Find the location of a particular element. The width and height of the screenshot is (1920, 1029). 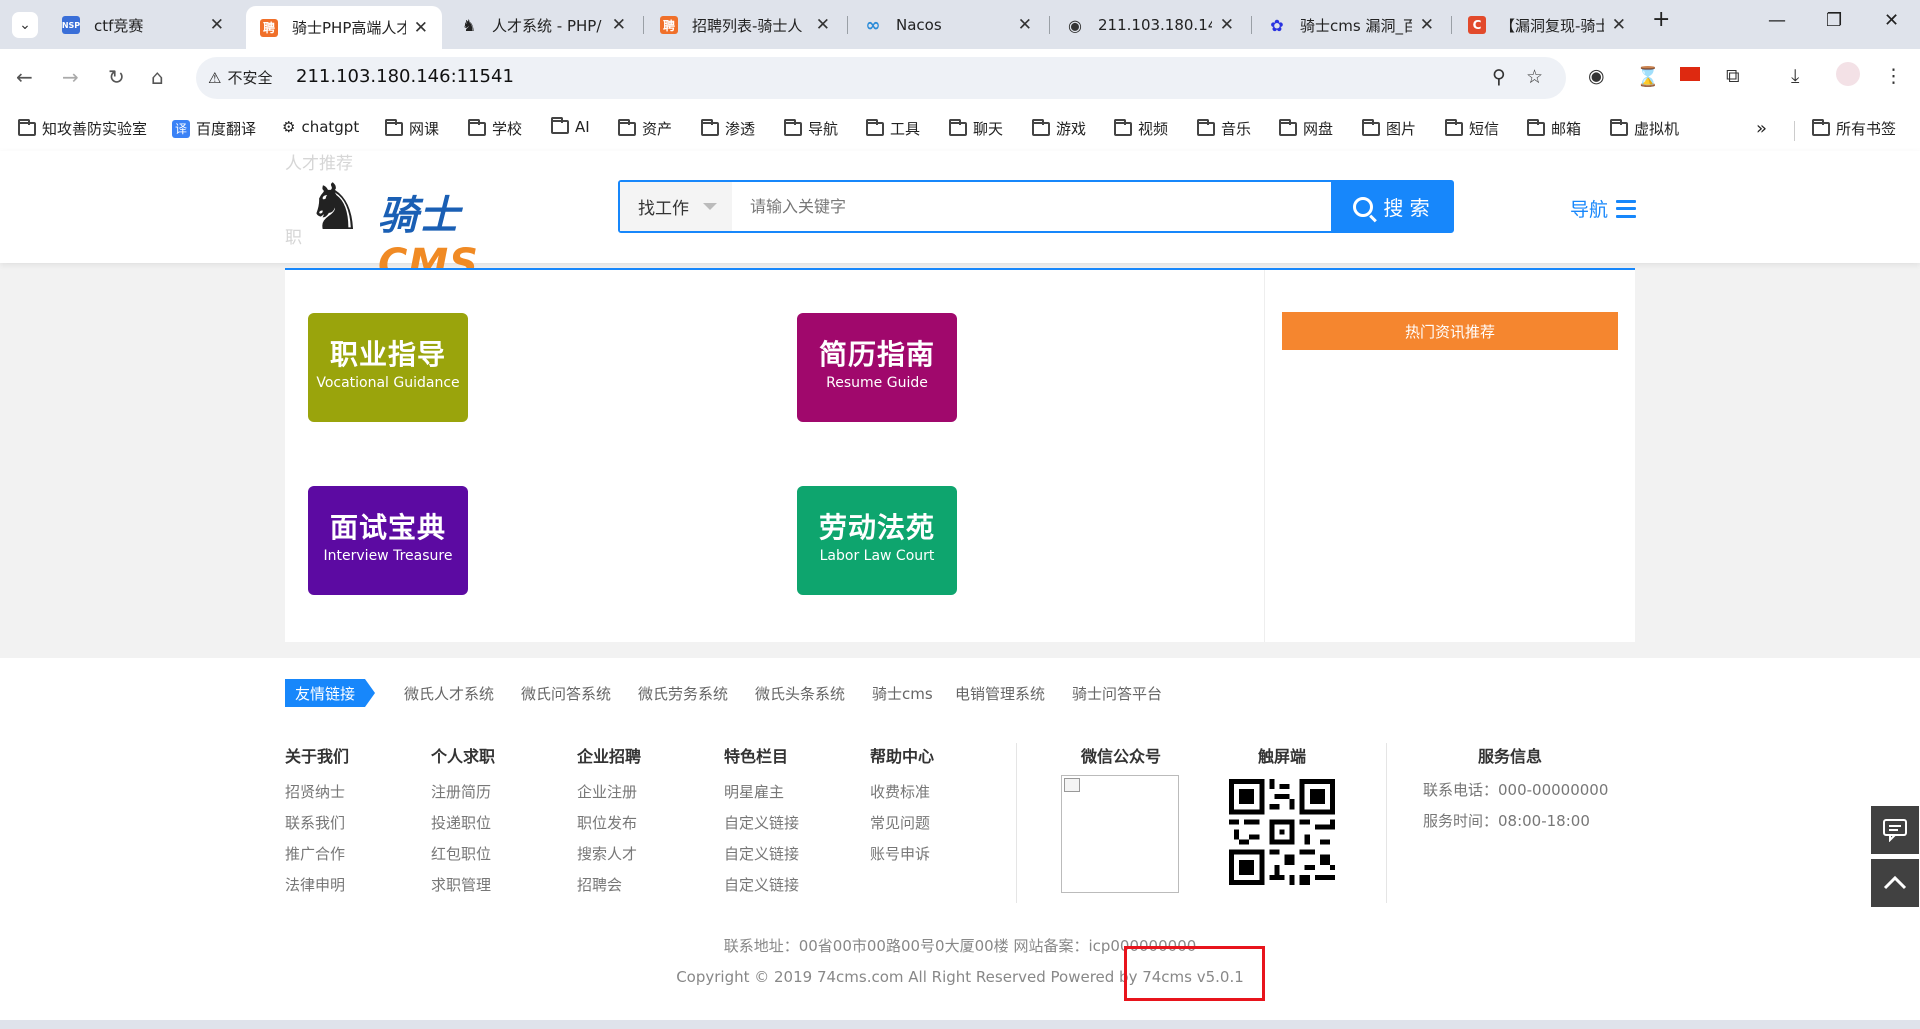

footer-link: 联系我们 is located at coordinates (317, 827).